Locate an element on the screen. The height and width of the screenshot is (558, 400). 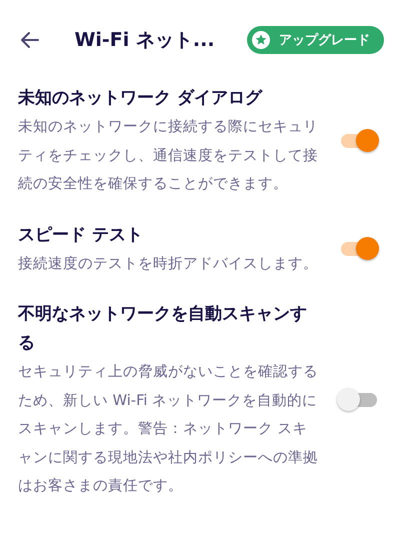
setting-title: スピード テスト is located at coordinates (81, 235).